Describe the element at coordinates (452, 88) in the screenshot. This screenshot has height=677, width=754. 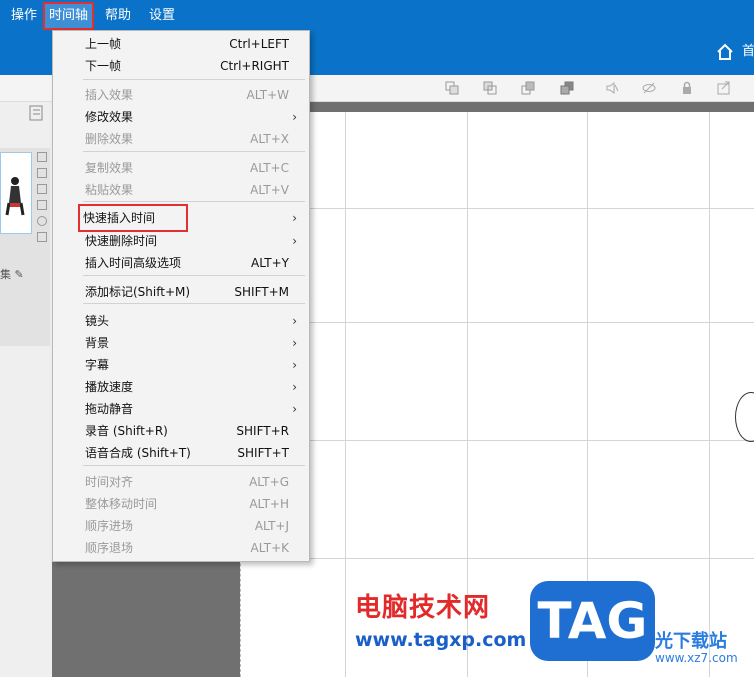
I see `layer-front-icon` at that location.